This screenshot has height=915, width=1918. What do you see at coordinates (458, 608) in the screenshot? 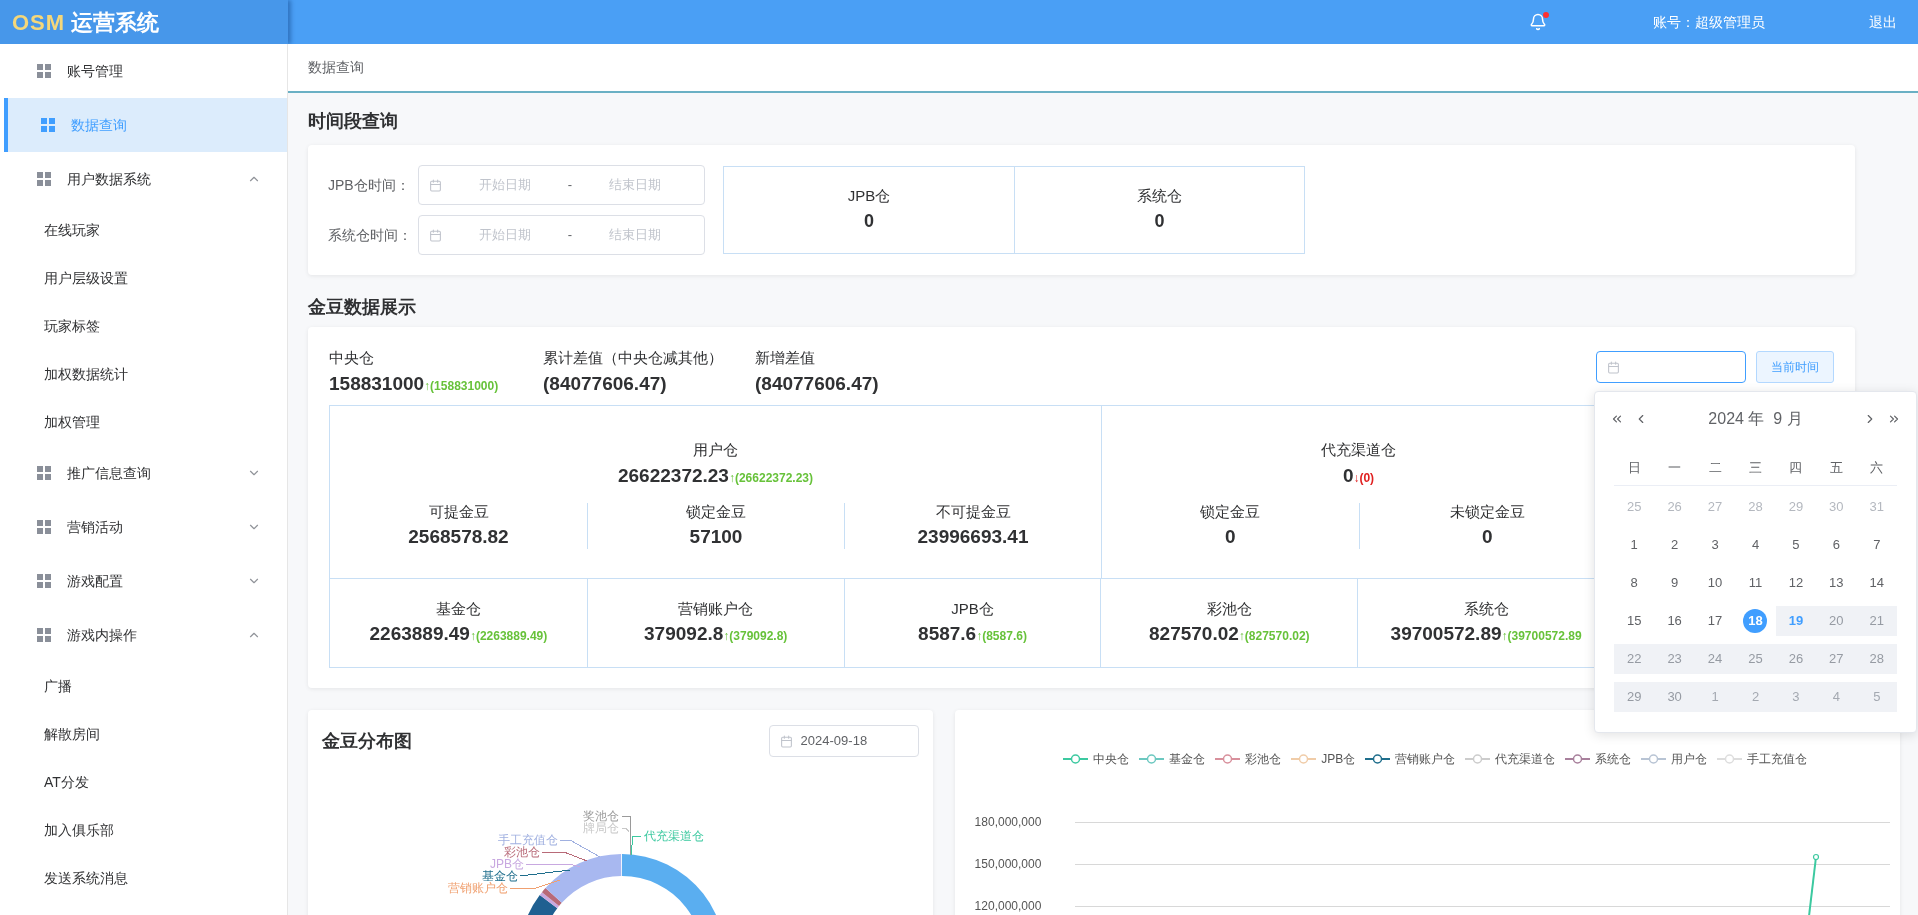
I see `metric-label: 基金仓` at bounding box center [458, 608].